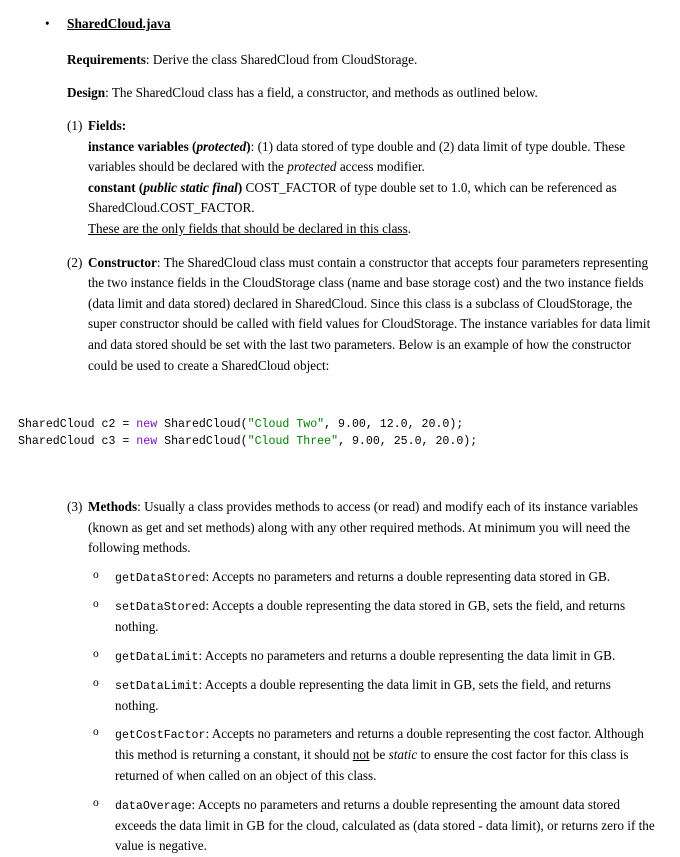 This screenshot has width=680, height=857. I want to click on method-description-4-static: static, so click(403, 755).